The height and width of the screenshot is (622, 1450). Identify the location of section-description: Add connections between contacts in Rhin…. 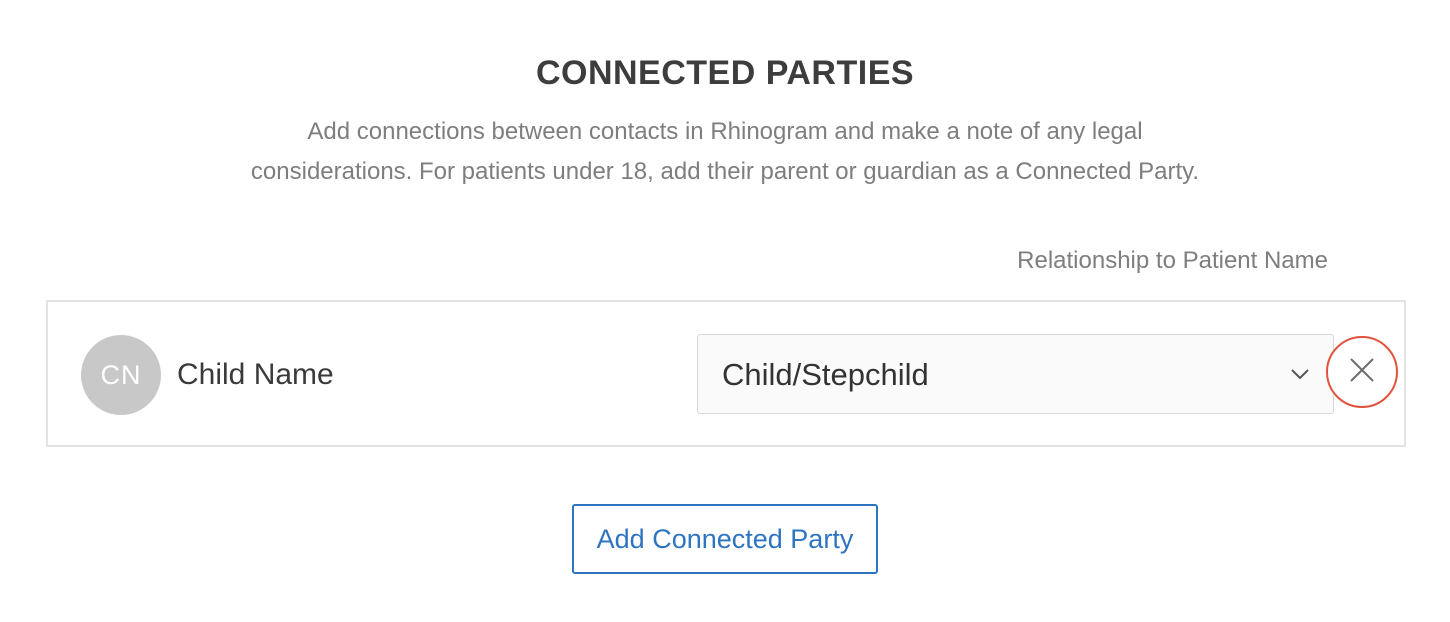
(725, 152).